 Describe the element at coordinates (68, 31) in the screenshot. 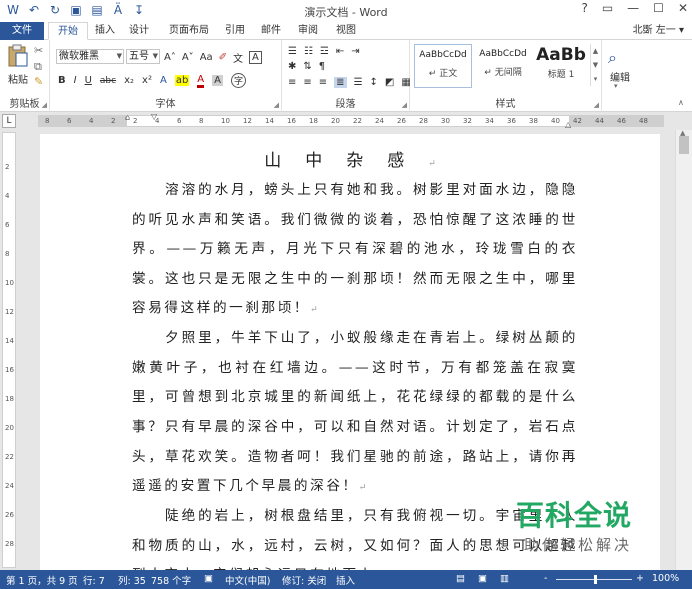

I see `tab-home: 开始` at that location.